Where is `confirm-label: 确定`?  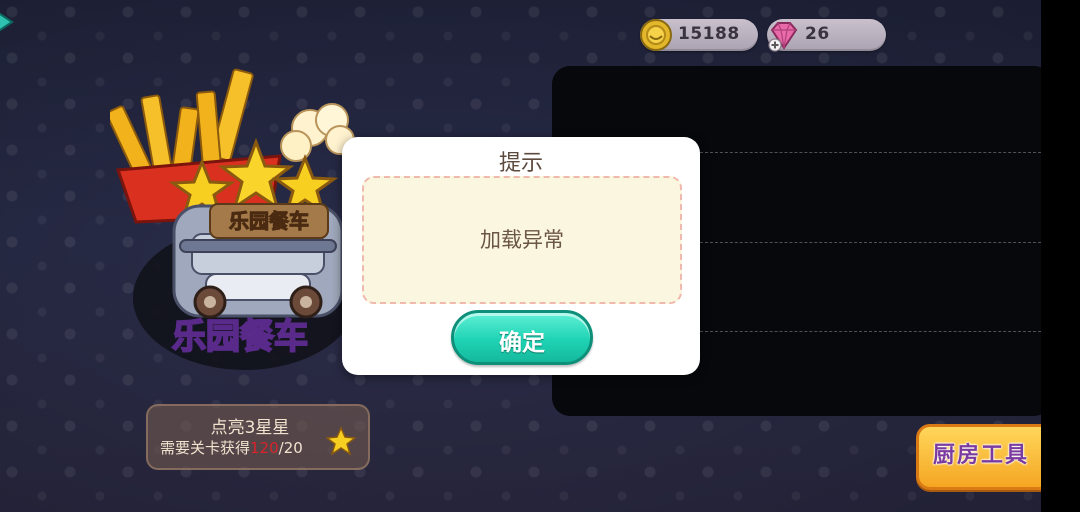
confirm-label: 确定 is located at coordinates (522, 343).